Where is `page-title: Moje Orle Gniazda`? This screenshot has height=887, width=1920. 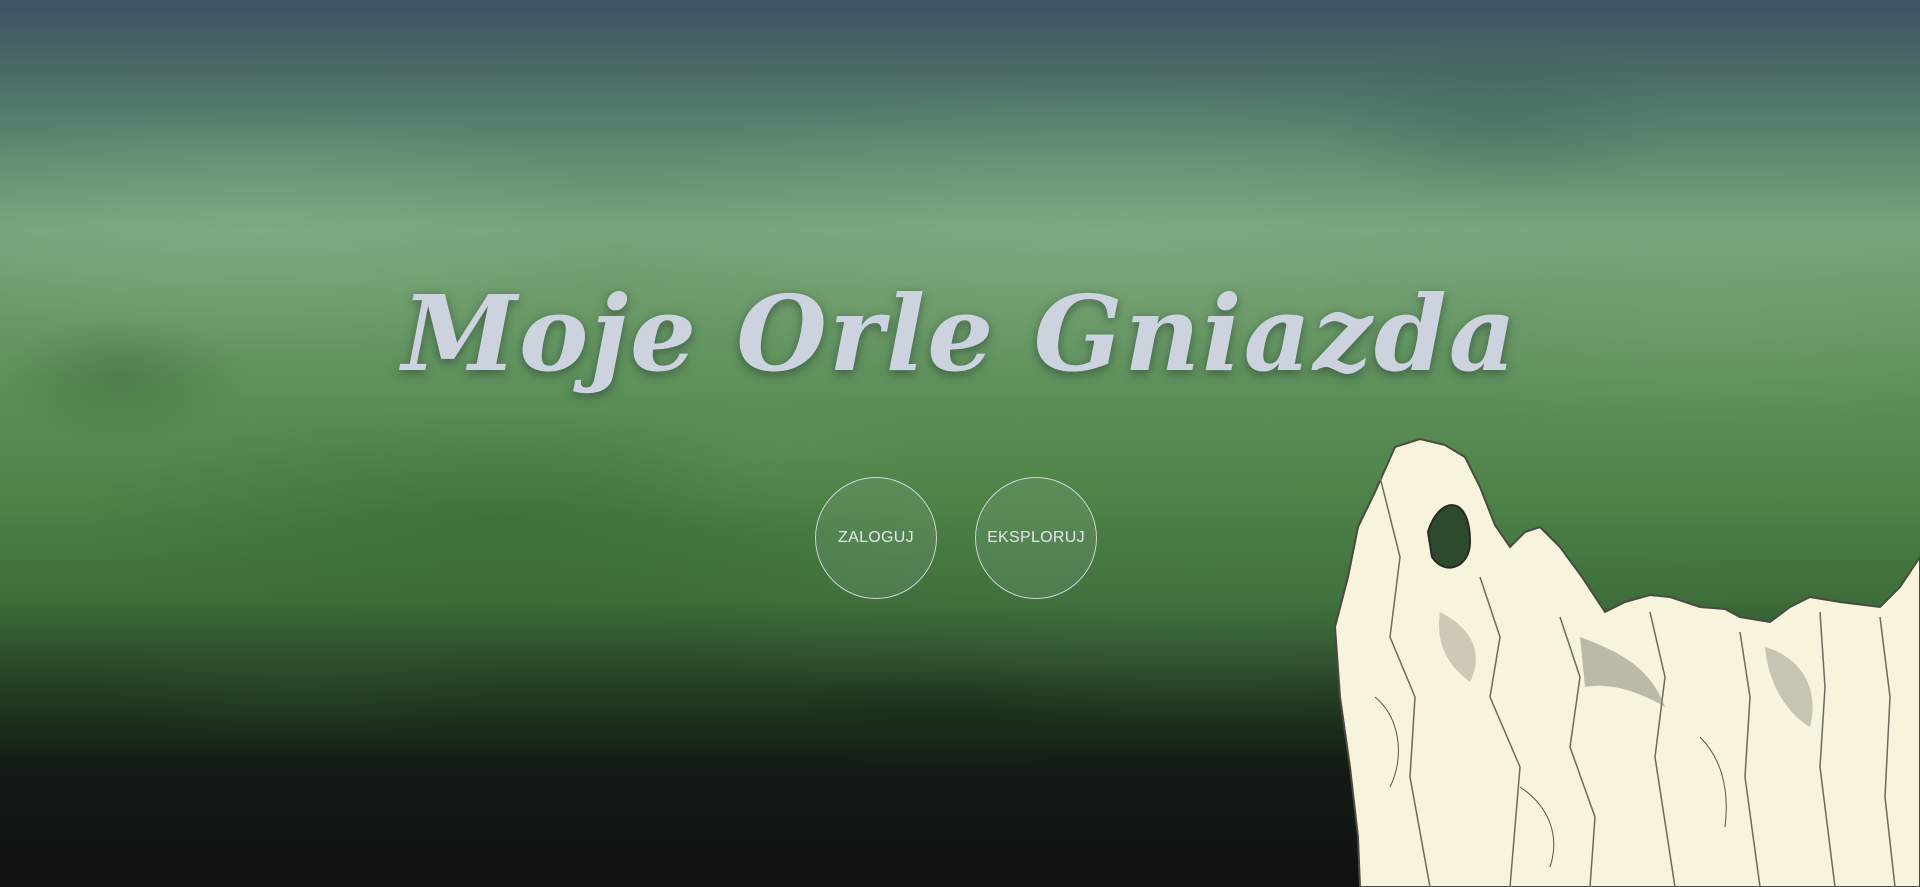 page-title: Moje Orle Gniazda is located at coordinates (960, 333).